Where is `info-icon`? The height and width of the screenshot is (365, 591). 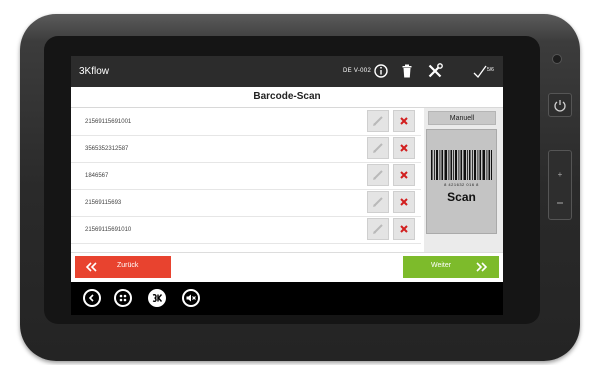 info-icon is located at coordinates (381, 71).